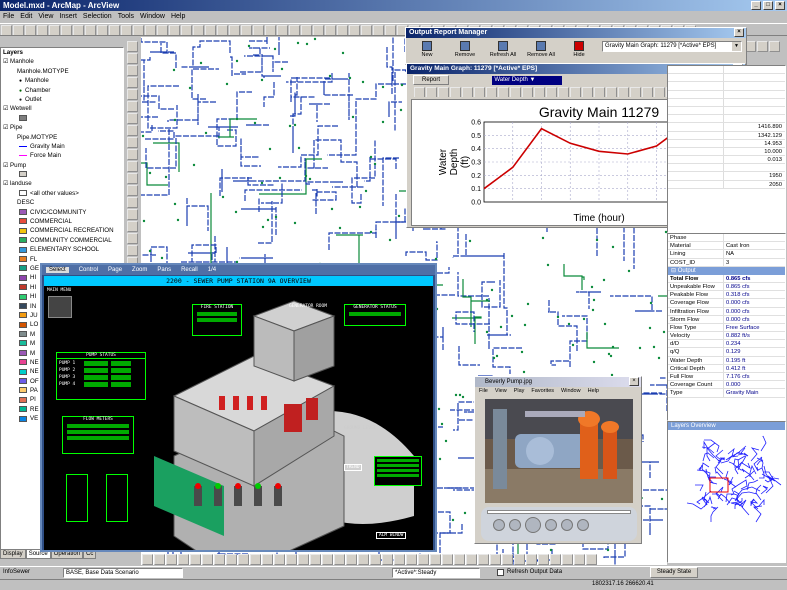  Describe the element at coordinates (519, 391) in the screenshot. I see `viewer-menu-item: Play` at that location.